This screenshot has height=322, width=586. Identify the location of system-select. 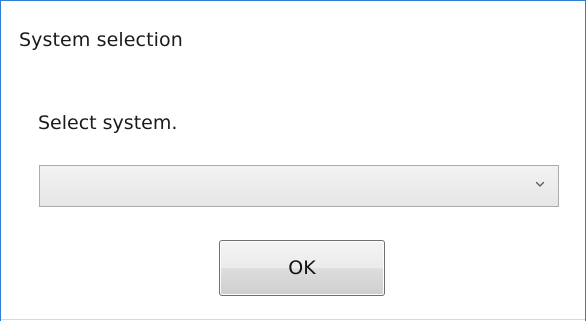
(299, 186).